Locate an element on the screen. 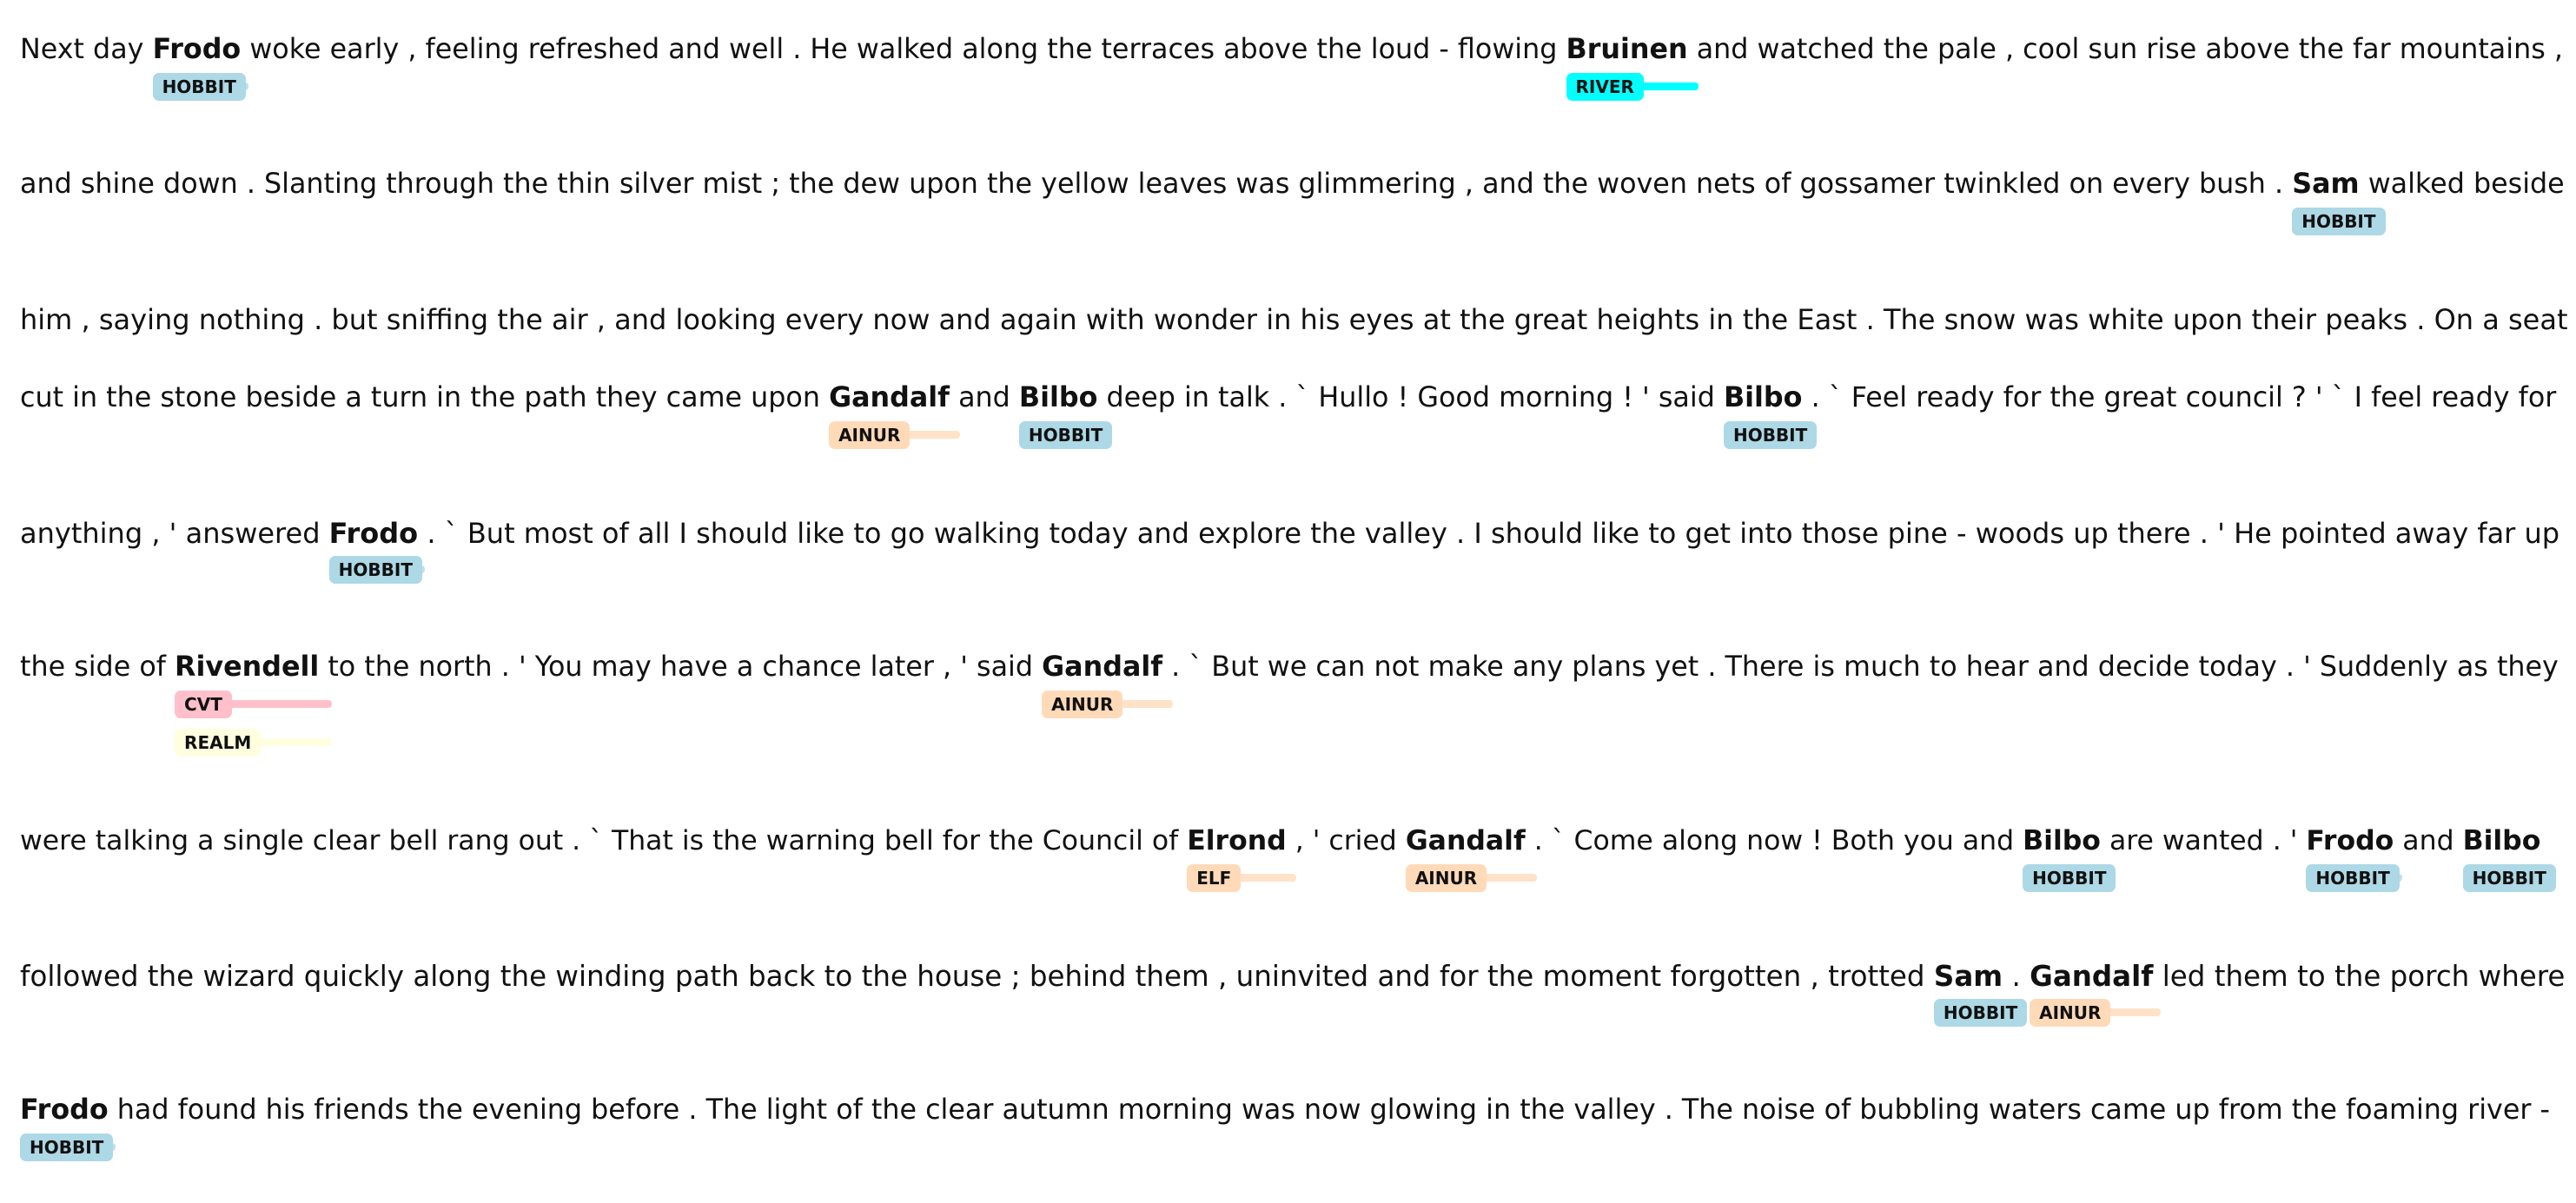 The height and width of the screenshot is (1203, 2576). text-span: . ` Come along now ! Both you and is located at coordinates (1774, 841).